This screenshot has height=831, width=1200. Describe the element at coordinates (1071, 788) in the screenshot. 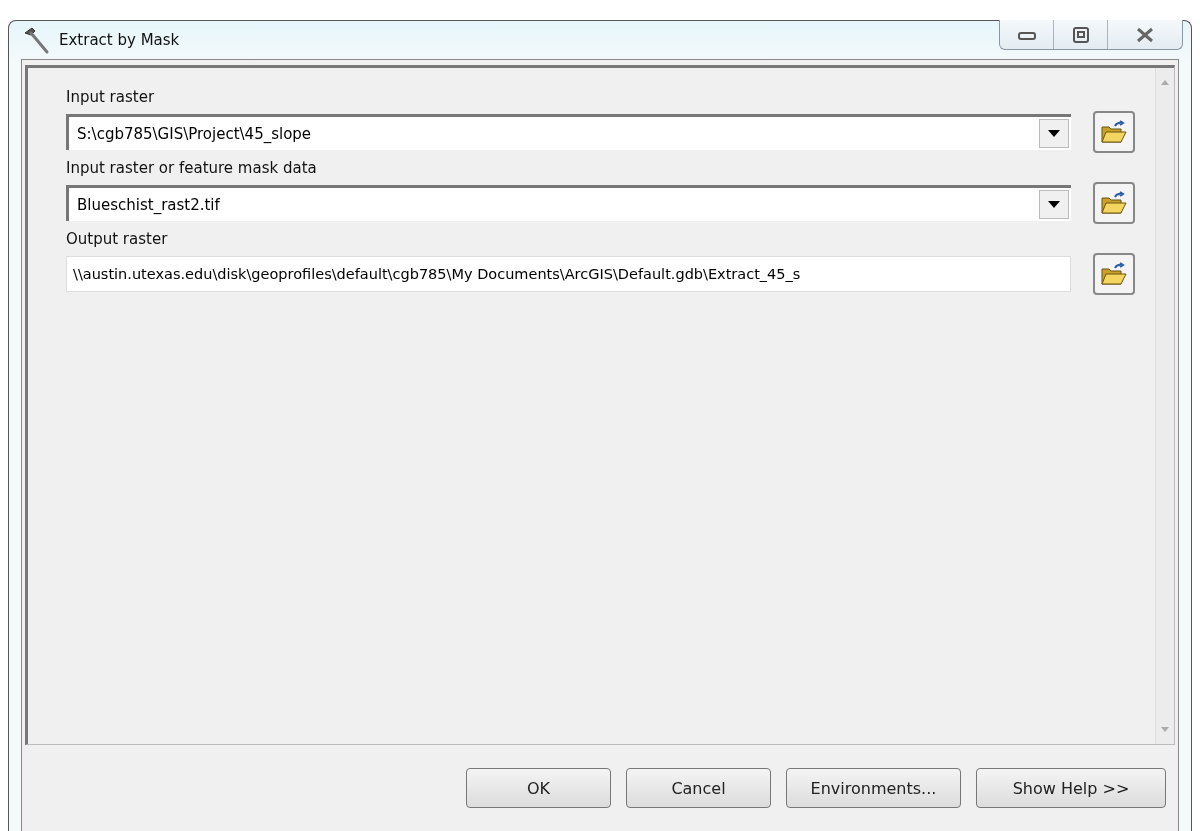

I see `dialog-button: Show Help >>` at that location.